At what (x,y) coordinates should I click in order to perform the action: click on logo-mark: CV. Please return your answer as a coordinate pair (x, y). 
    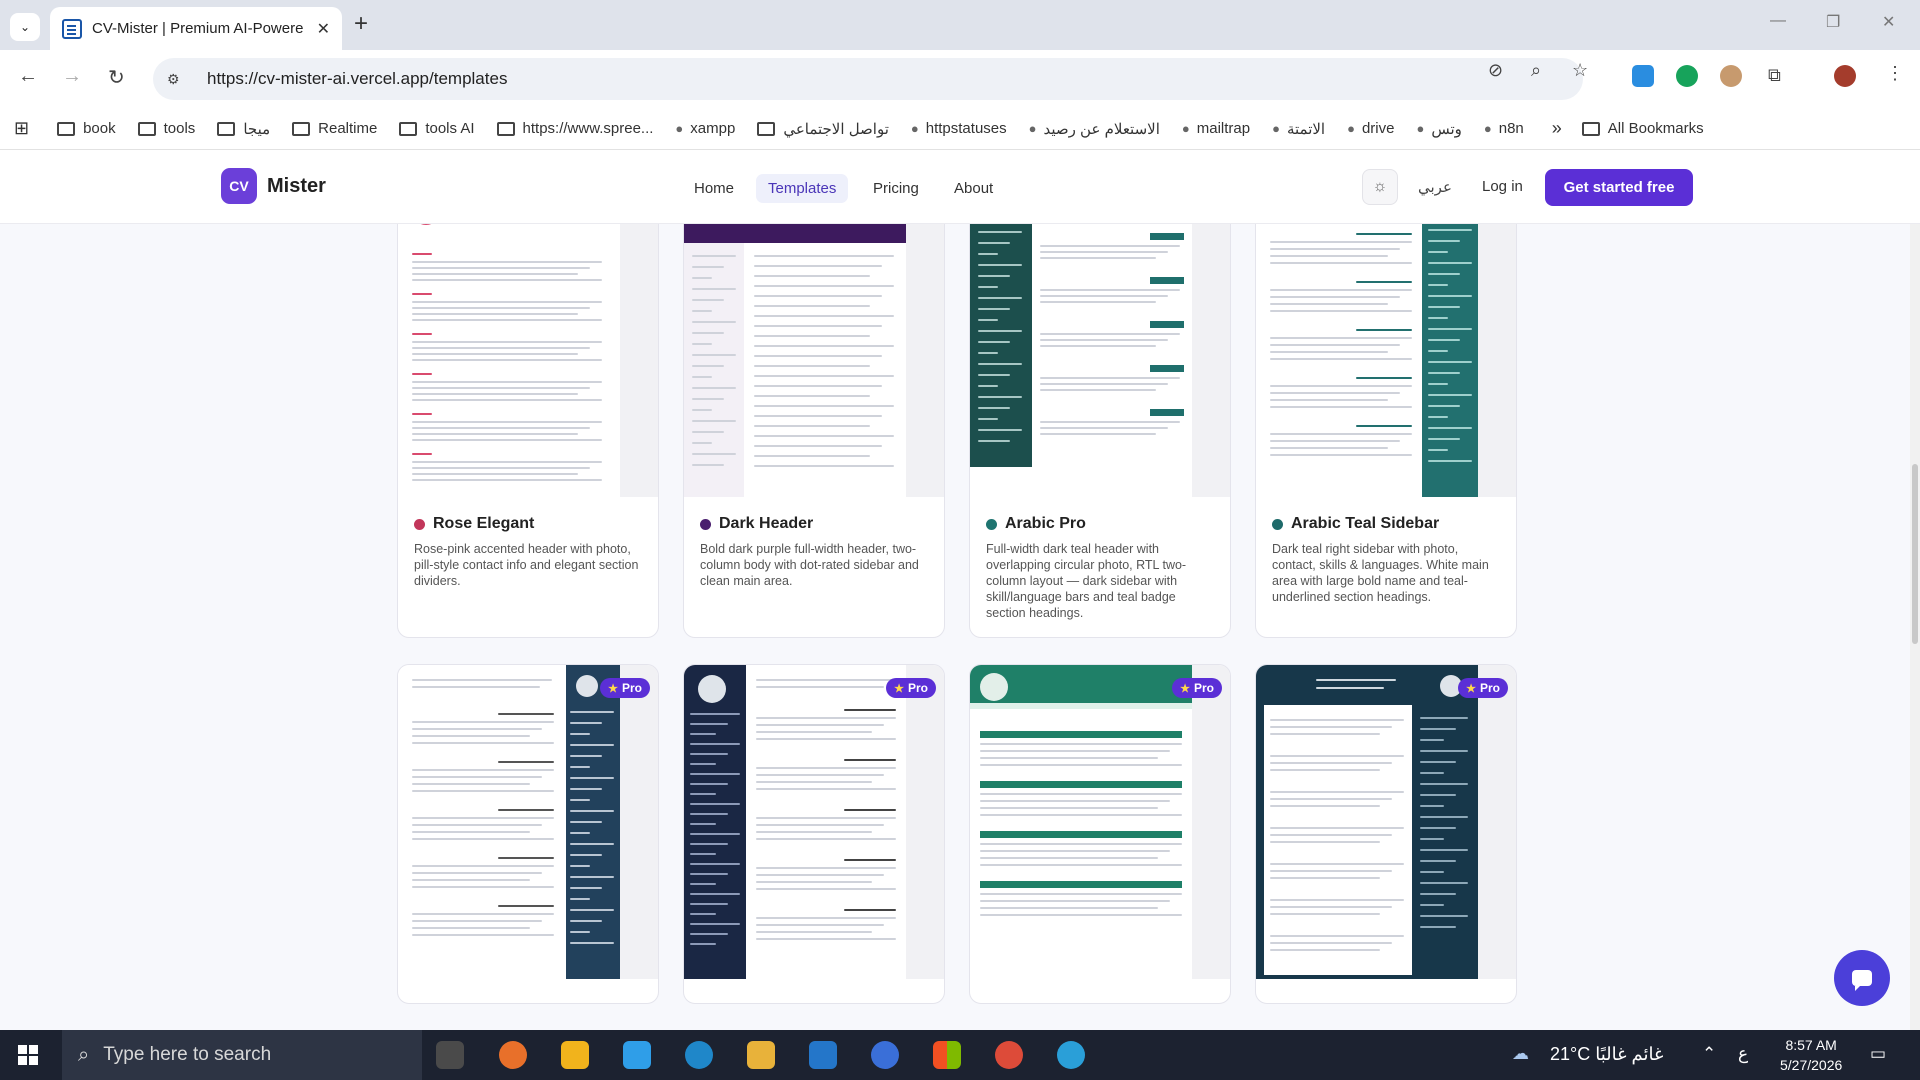
    Looking at the image, I should click on (239, 186).